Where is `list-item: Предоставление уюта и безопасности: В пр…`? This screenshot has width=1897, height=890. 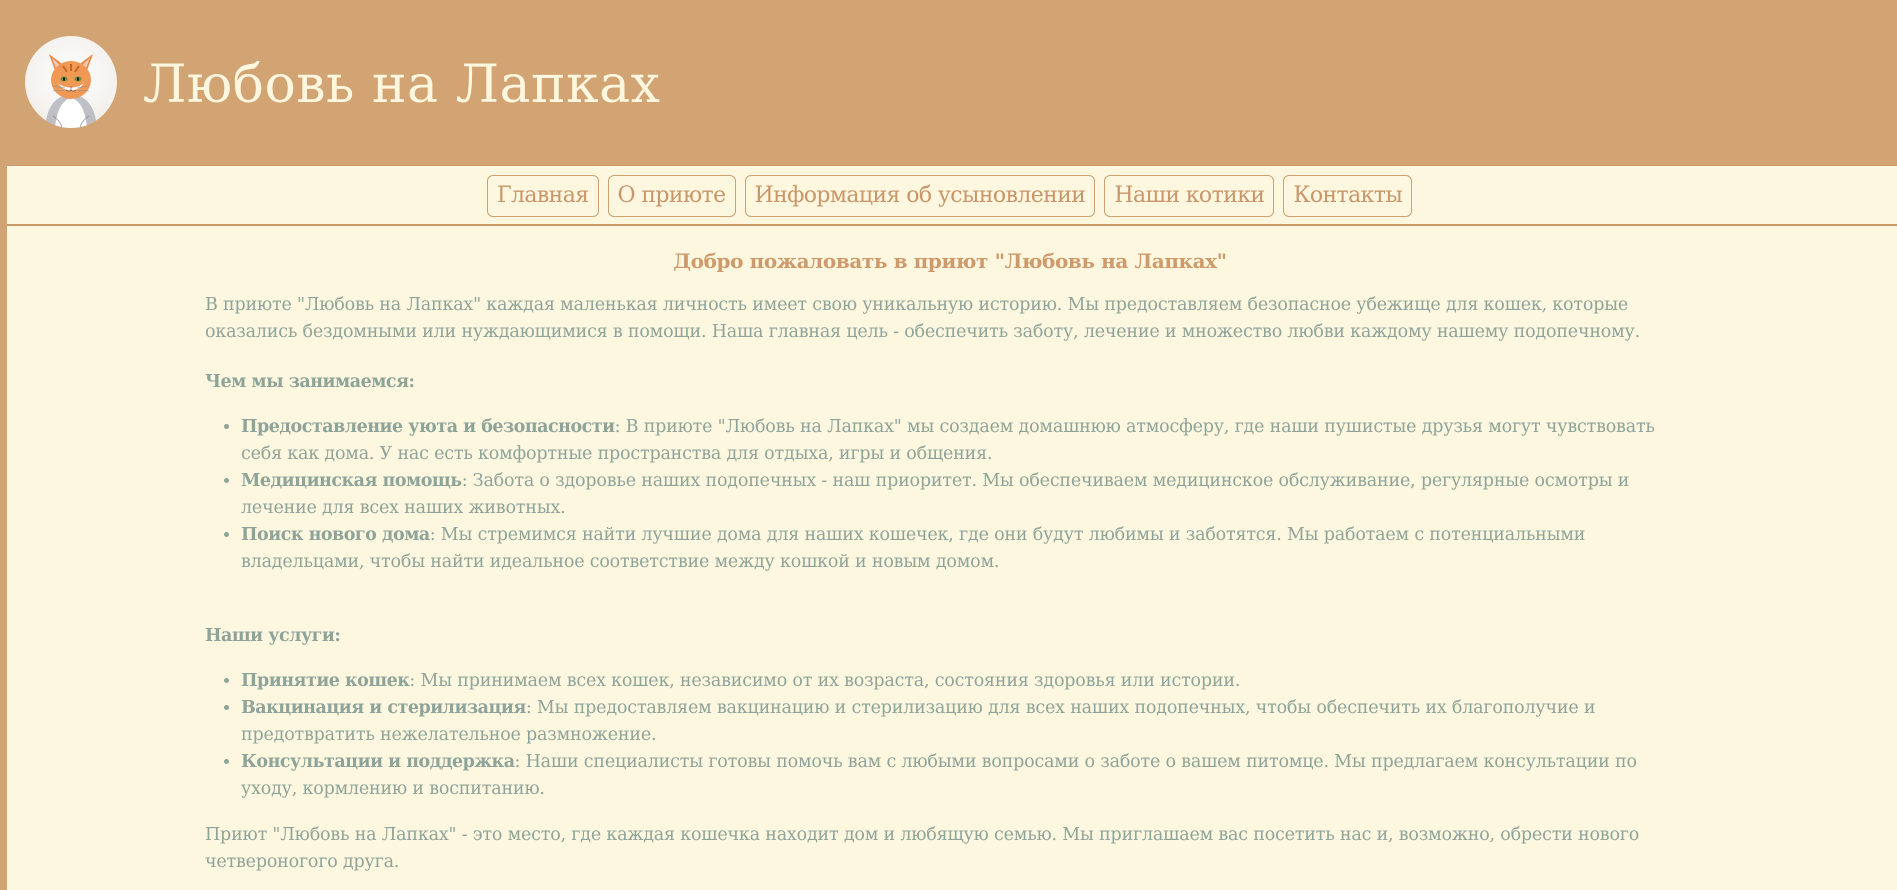 list-item: Предоставление уюта и безопасности: В пр… is located at coordinates (968, 441).